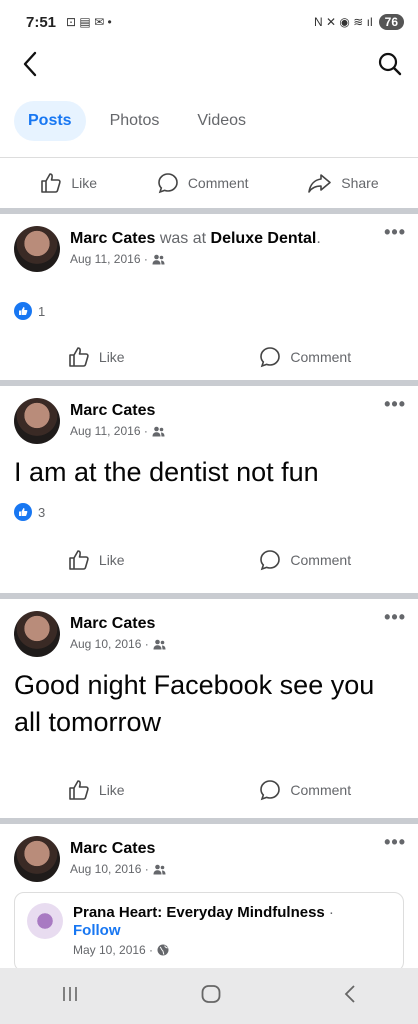 The width and height of the screenshot is (418, 1024). I want to click on share-button: Share, so click(343, 183).